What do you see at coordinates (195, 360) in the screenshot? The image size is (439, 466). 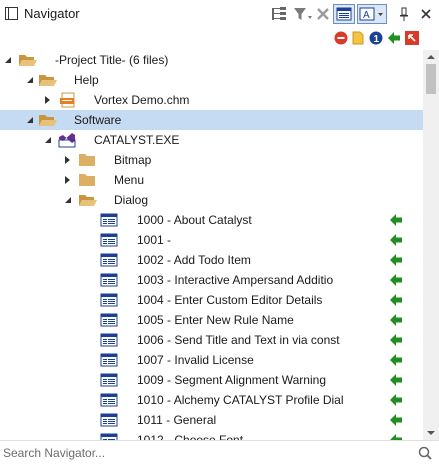 I see `tree-item-label: 1007 - Invalid License` at bounding box center [195, 360].